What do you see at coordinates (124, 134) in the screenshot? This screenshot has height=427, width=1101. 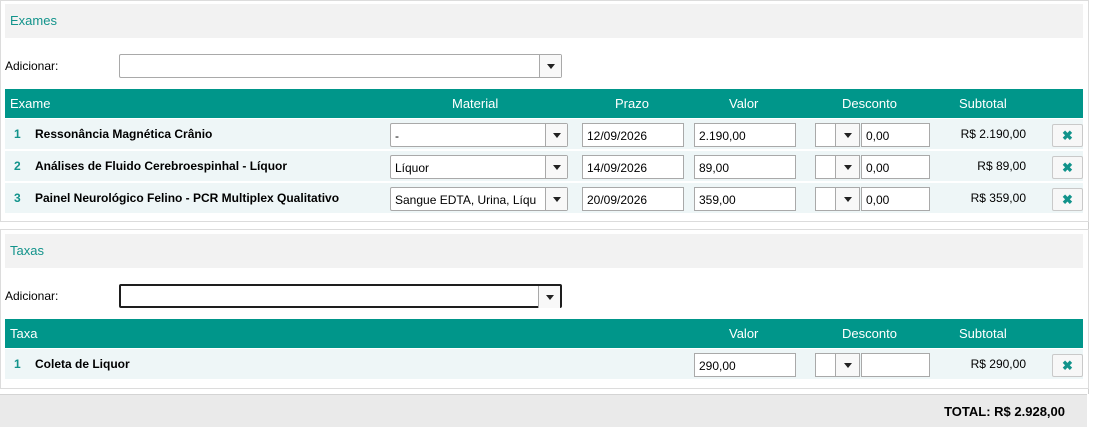 I see `exam-name: Ressonância Magnética Crânio` at bounding box center [124, 134].